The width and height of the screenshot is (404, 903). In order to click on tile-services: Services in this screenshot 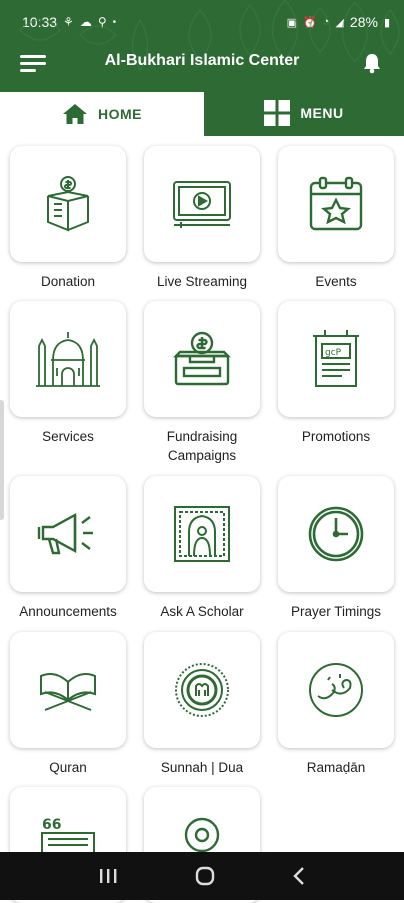, I will do `click(68, 372)`.